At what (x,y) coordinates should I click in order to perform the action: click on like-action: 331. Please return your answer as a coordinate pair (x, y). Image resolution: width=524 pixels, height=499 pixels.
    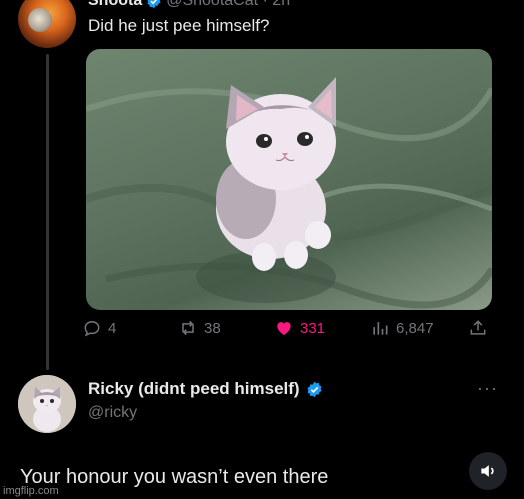
    Looking at the image, I should click on (299, 328).